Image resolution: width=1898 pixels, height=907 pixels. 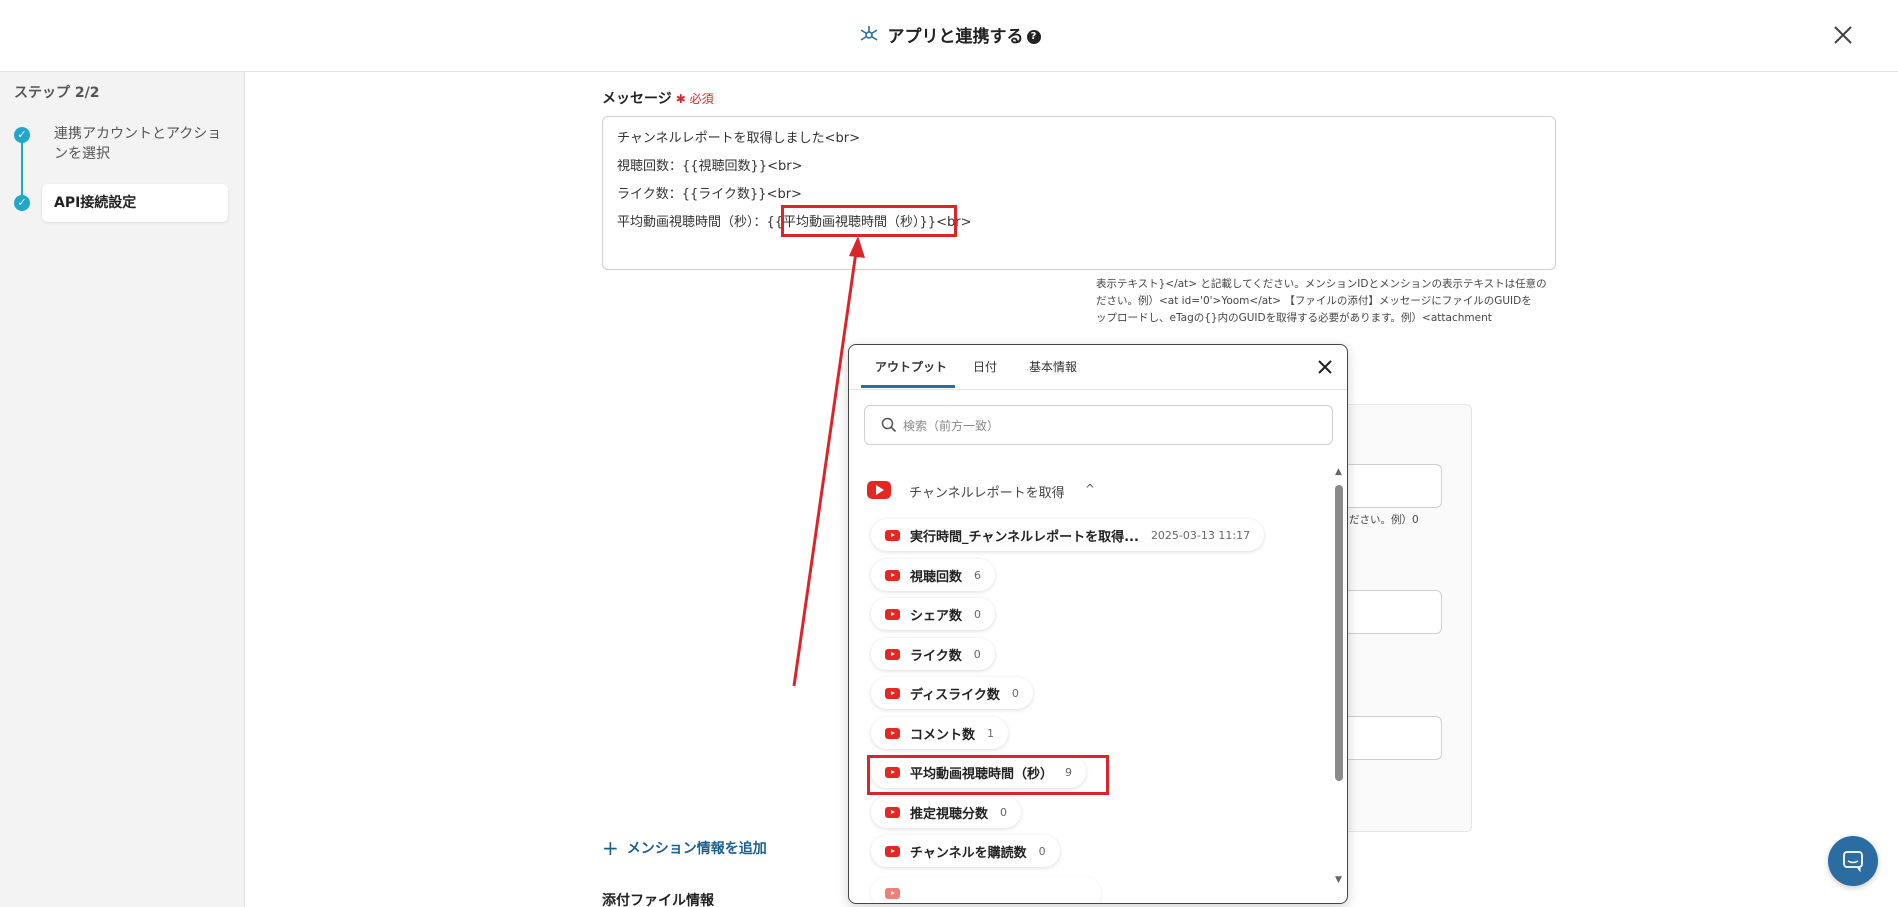 I want to click on output-search, so click(x=1098, y=425).